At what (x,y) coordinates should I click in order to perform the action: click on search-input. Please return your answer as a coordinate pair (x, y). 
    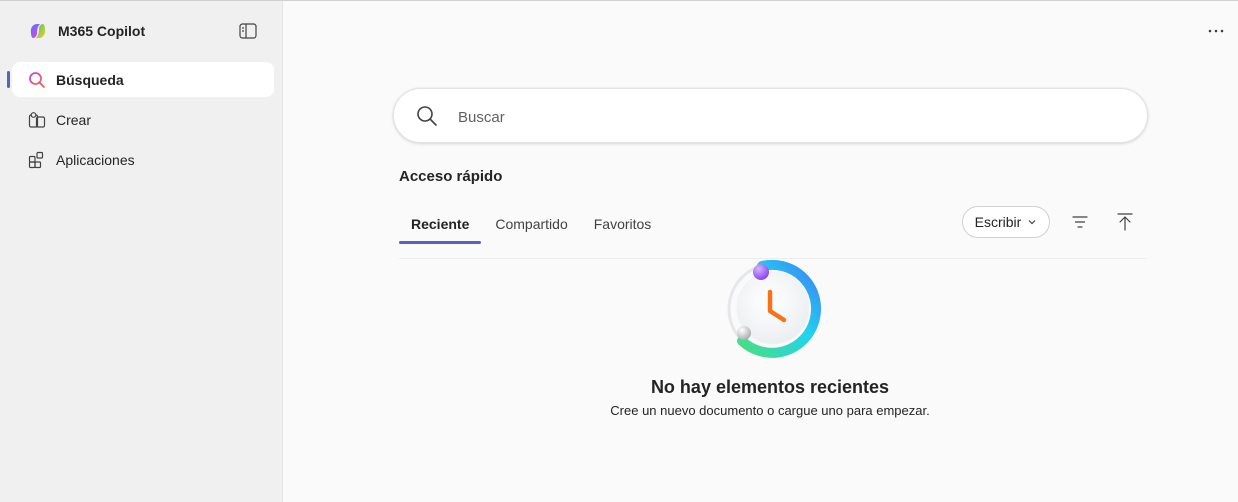
    Looking at the image, I should click on (788, 117).